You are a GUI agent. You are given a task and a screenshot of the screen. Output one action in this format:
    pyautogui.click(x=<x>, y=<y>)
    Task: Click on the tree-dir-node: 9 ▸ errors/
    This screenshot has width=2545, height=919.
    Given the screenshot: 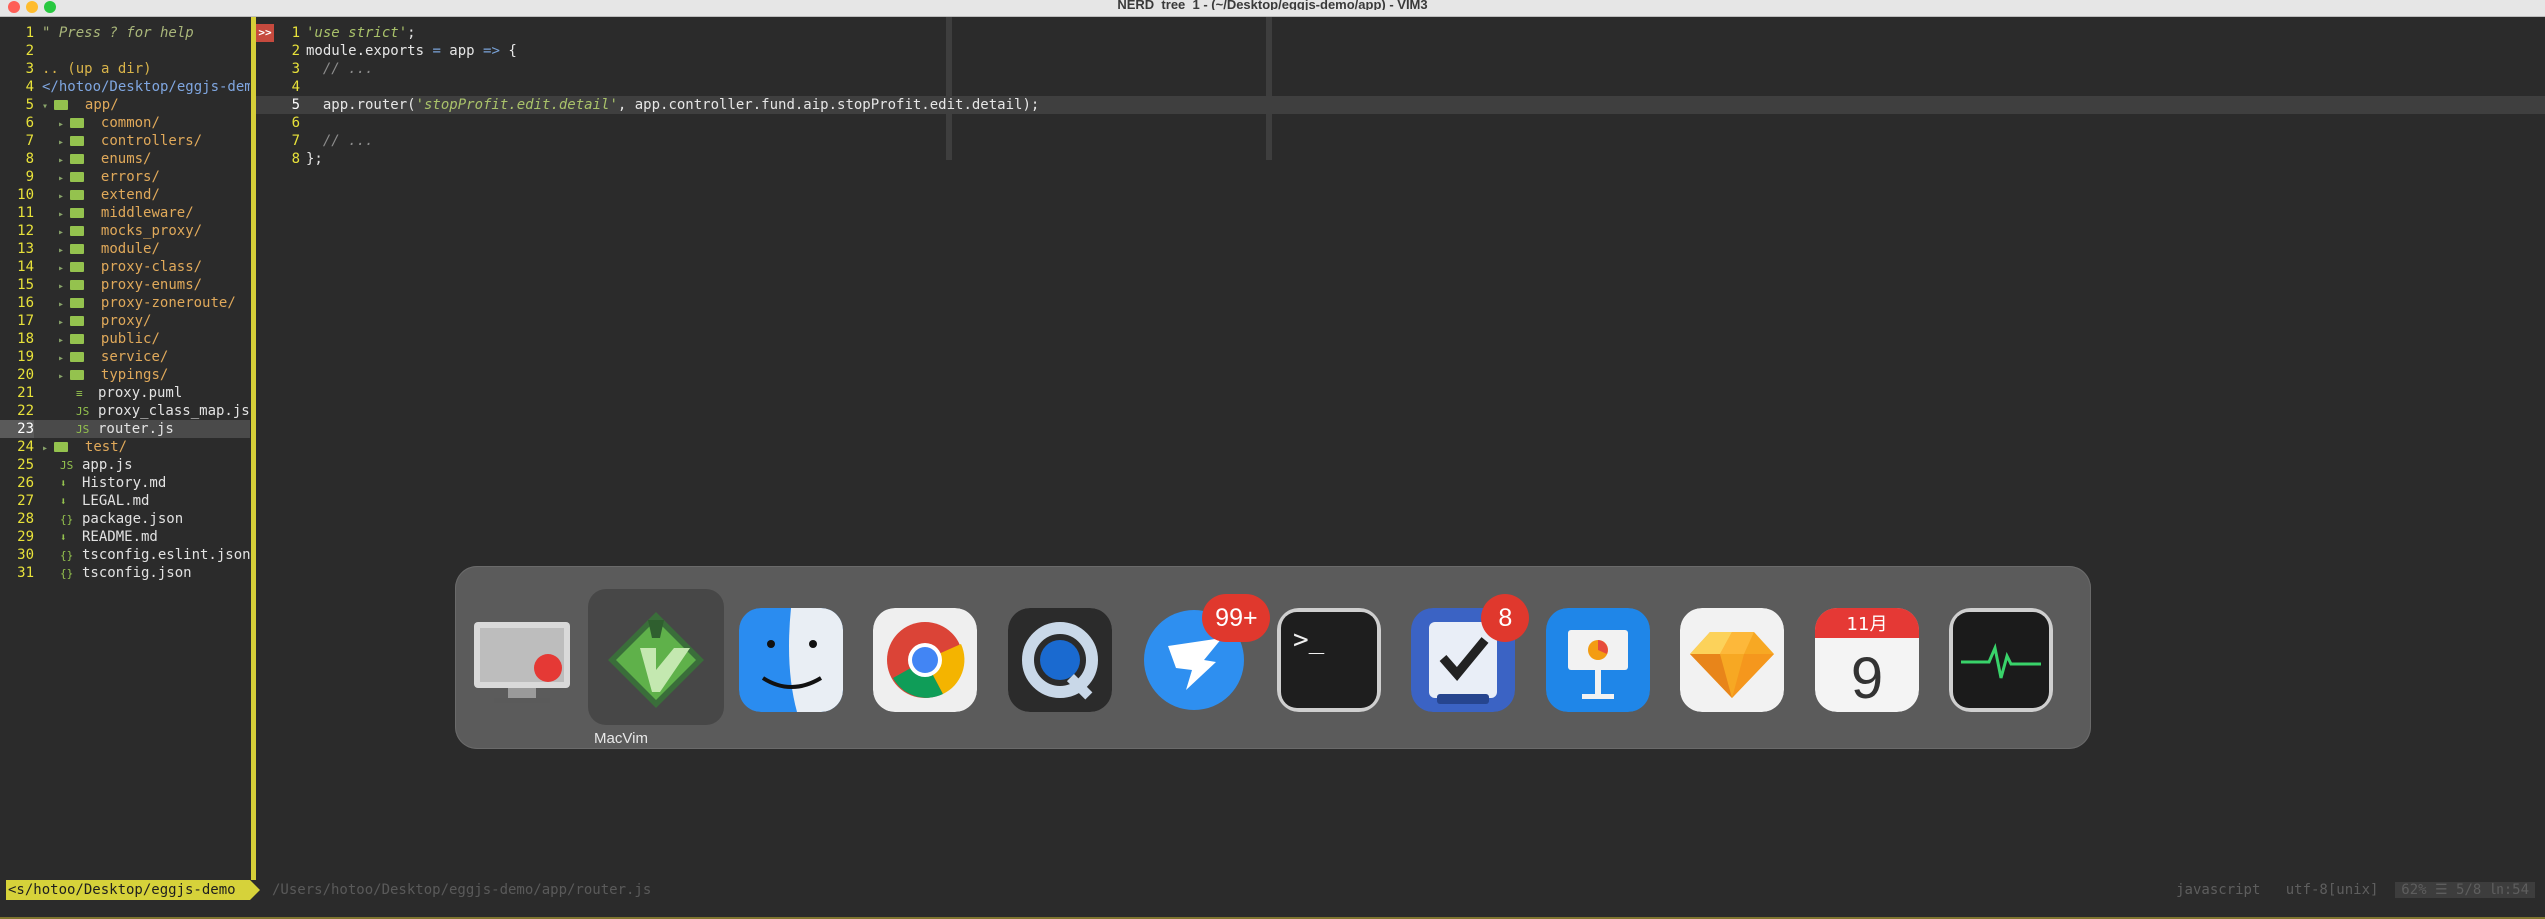 What is the action you would take?
    pyautogui.click(x=125, y=177)
    